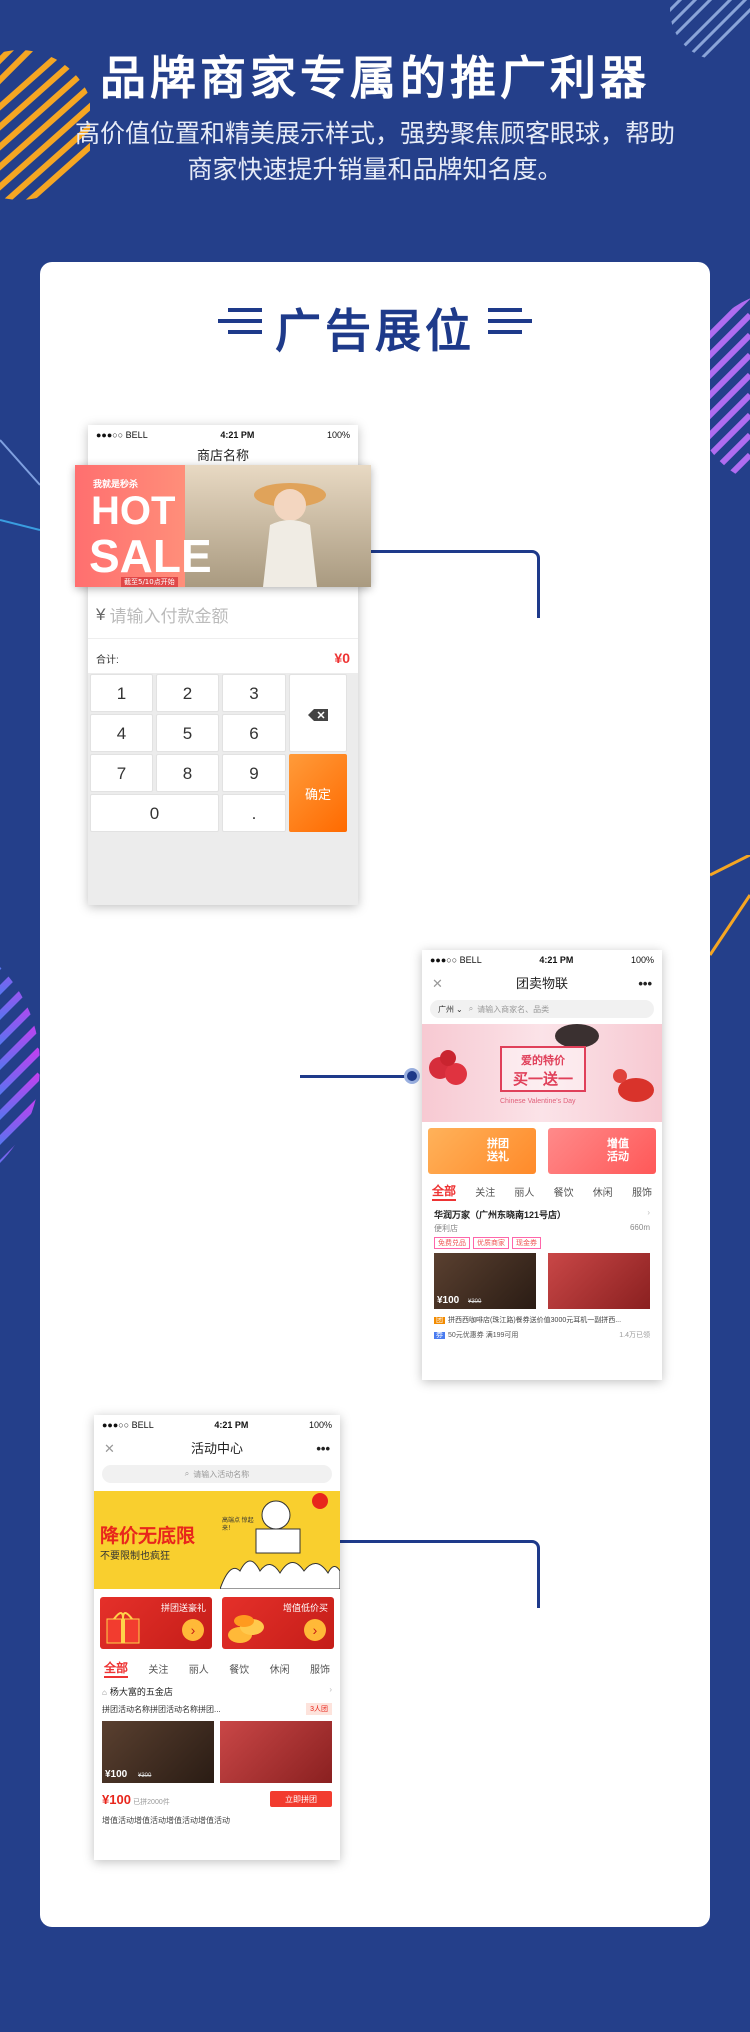 Image resolution: width=750 pixels, height=2032 pixels. Describe the element at coordinates (107, 660) in the screenshot. I see `total-label: 合计:` at that location.